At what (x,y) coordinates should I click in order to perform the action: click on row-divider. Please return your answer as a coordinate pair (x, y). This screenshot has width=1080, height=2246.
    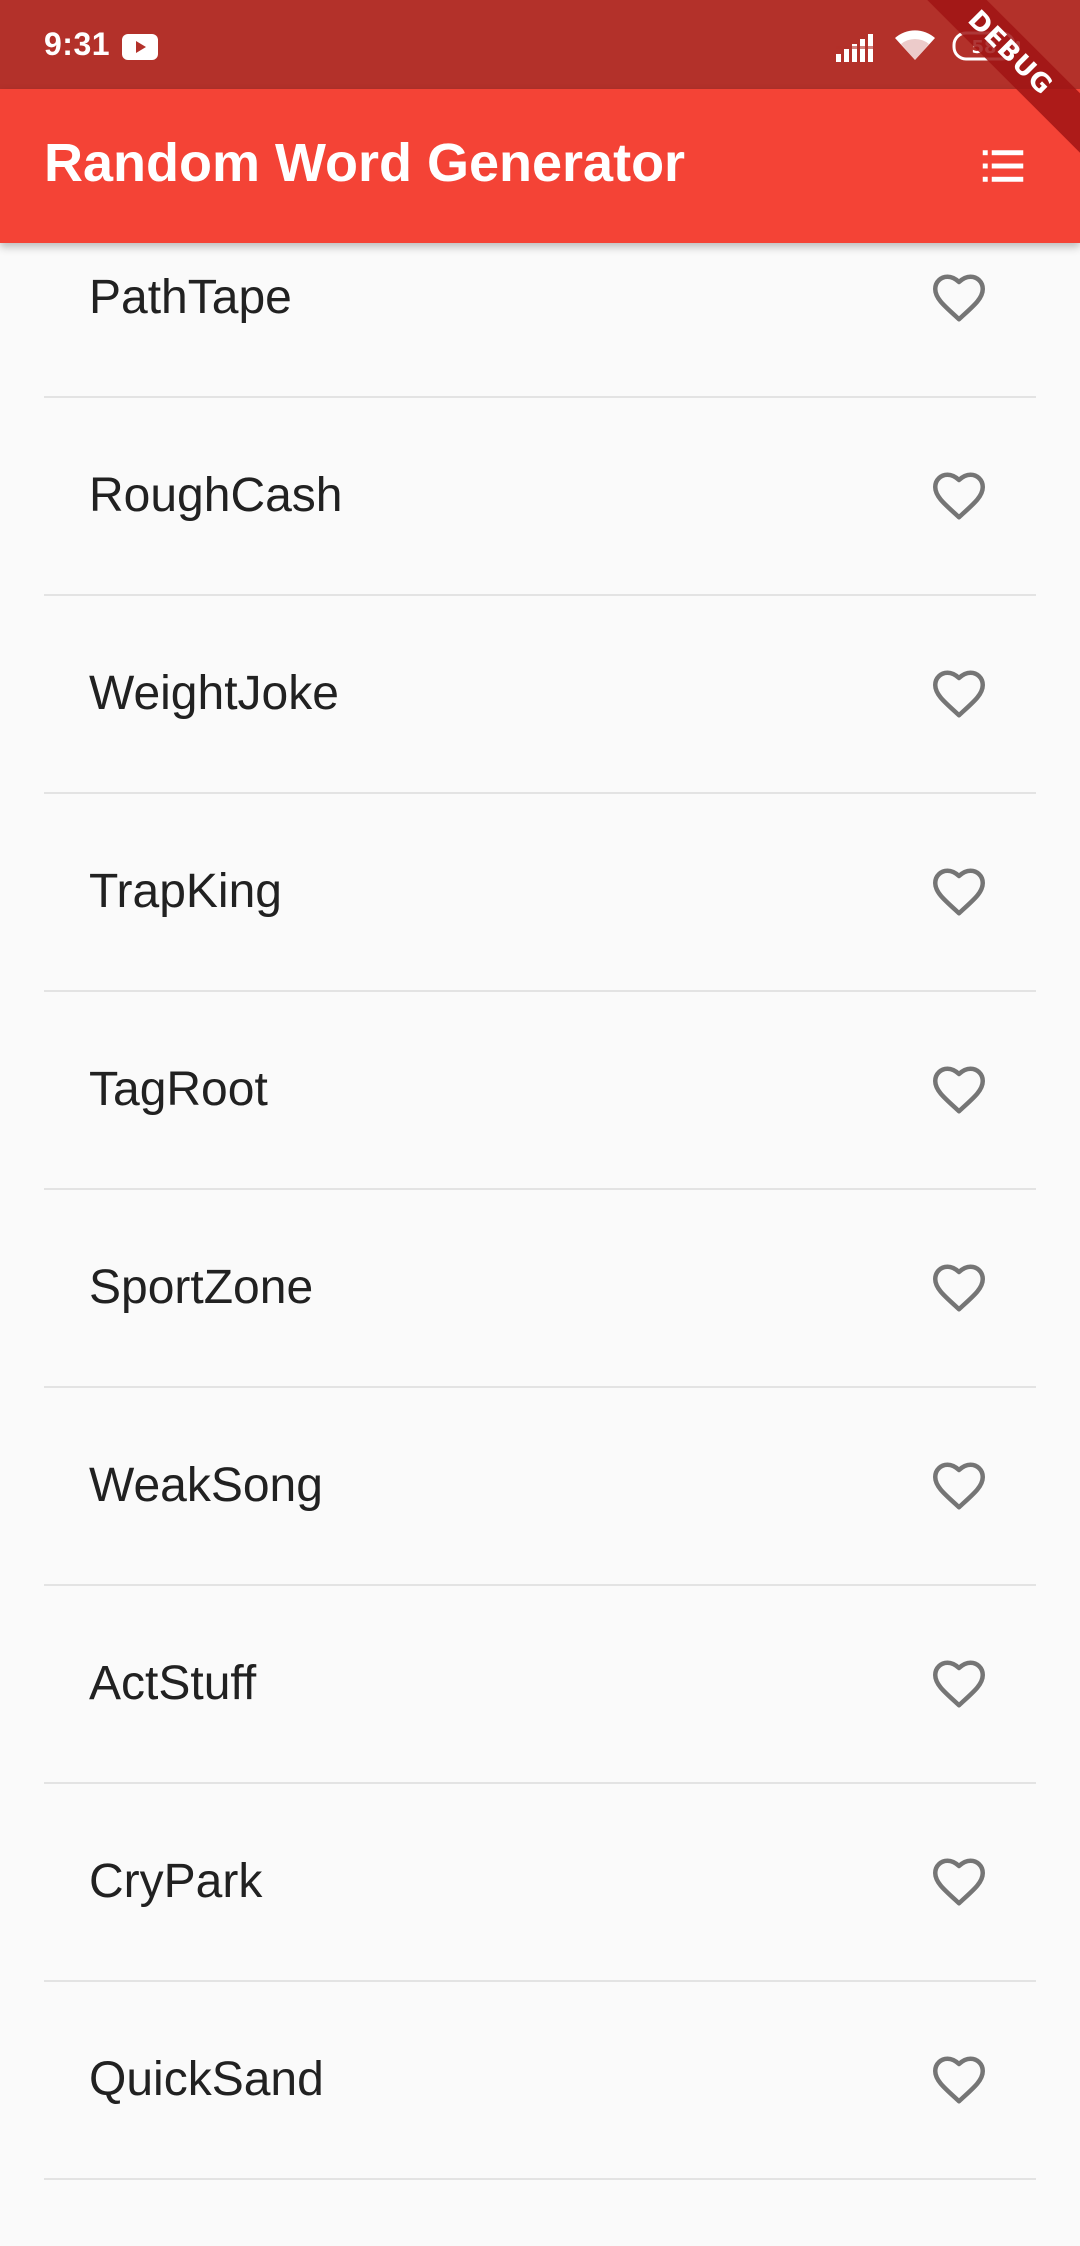
    Looking at the image, I should click on (540, 2179).